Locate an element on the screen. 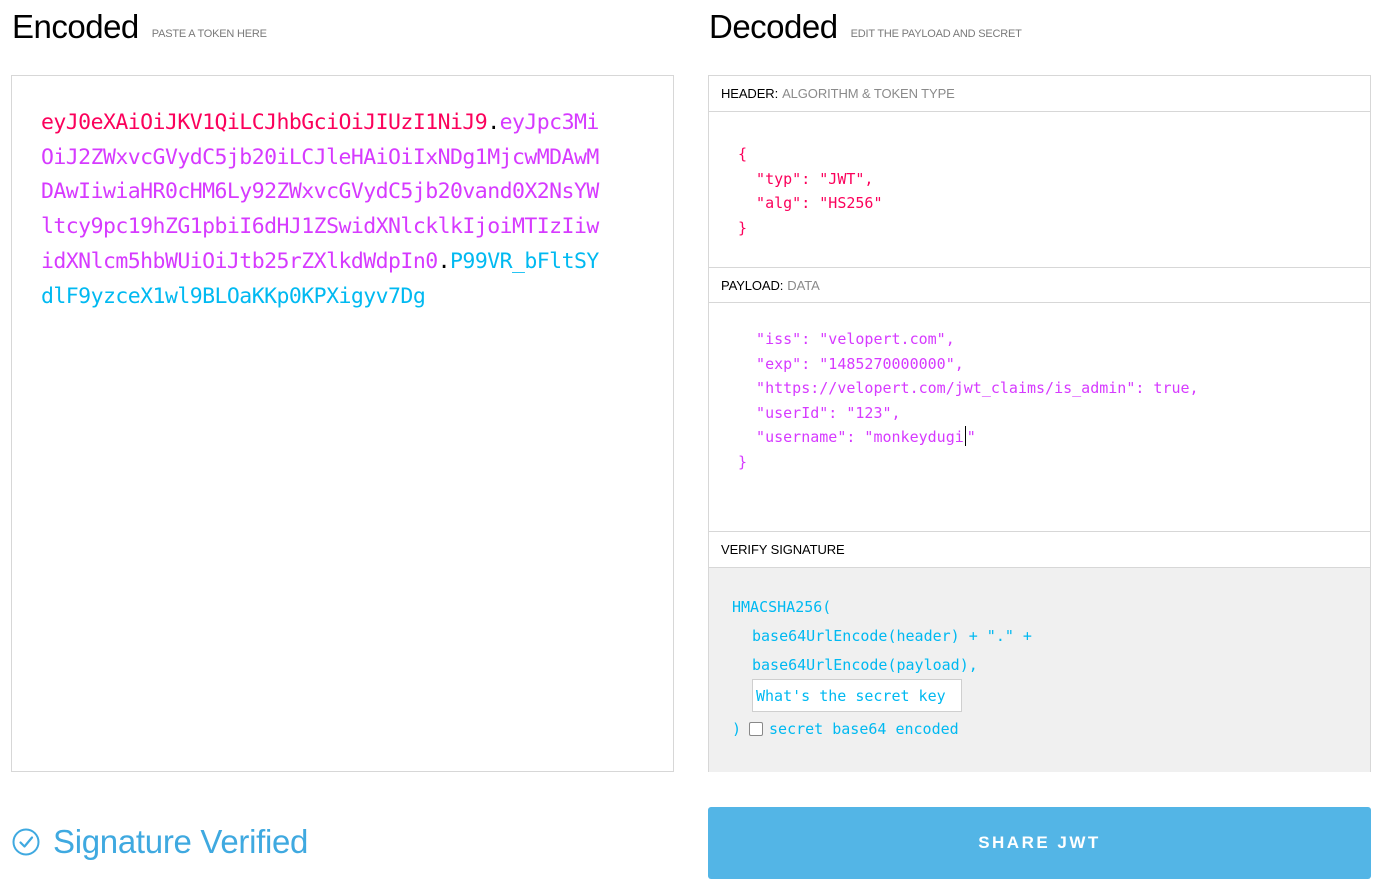 The height and width of the screenshot is (890, 1394). decoded-title: Decoded is located at coordinates (773, 26).